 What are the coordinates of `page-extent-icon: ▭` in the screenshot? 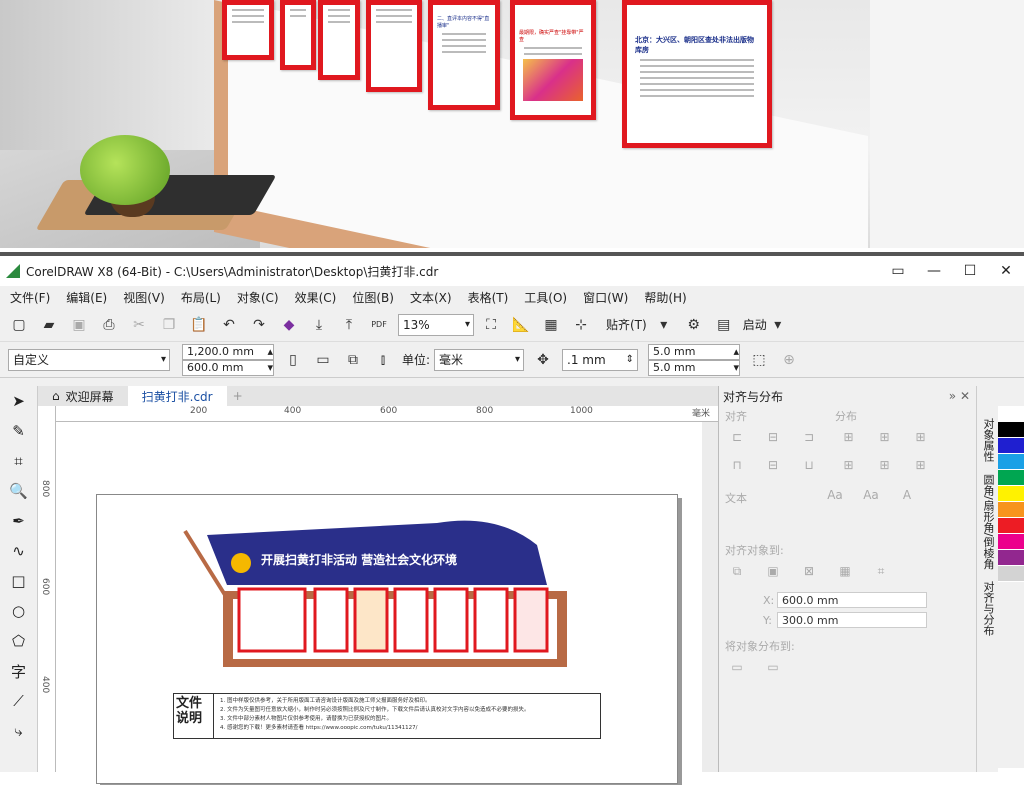 It's located at (773, 670).